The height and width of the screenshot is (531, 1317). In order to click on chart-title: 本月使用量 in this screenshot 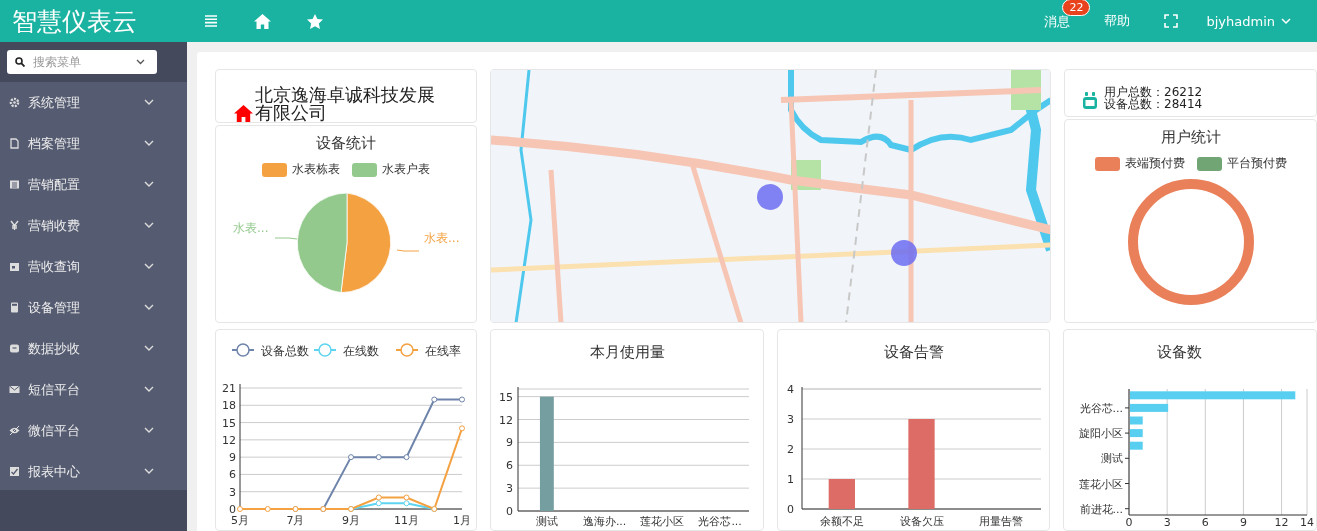, I will do `click(627, 352)`.